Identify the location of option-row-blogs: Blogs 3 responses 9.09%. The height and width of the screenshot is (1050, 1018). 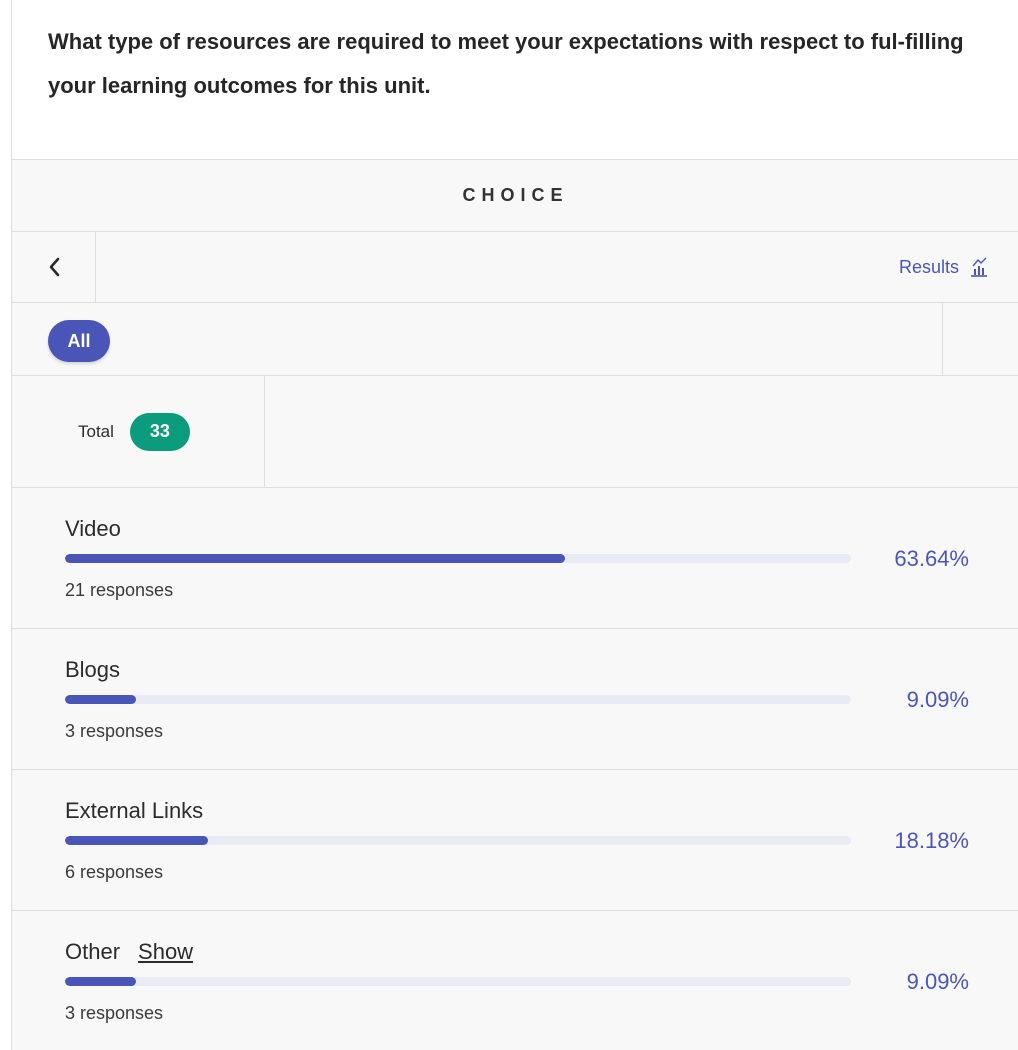
(515, 699).